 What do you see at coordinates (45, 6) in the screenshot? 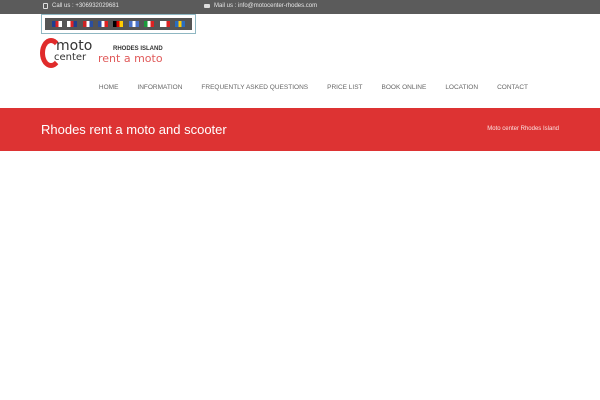
I see `phone-icon` at bounding box center [45, 6].